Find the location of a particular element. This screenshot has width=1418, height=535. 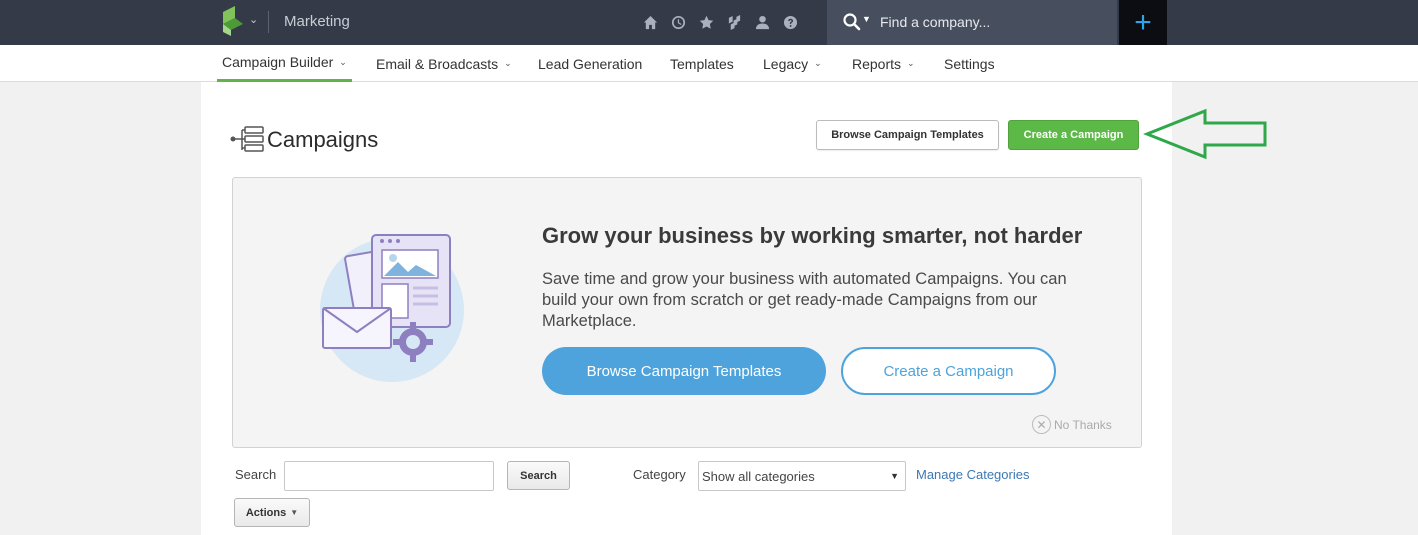

actions-label: Actions is located at coordinates (266, 512).